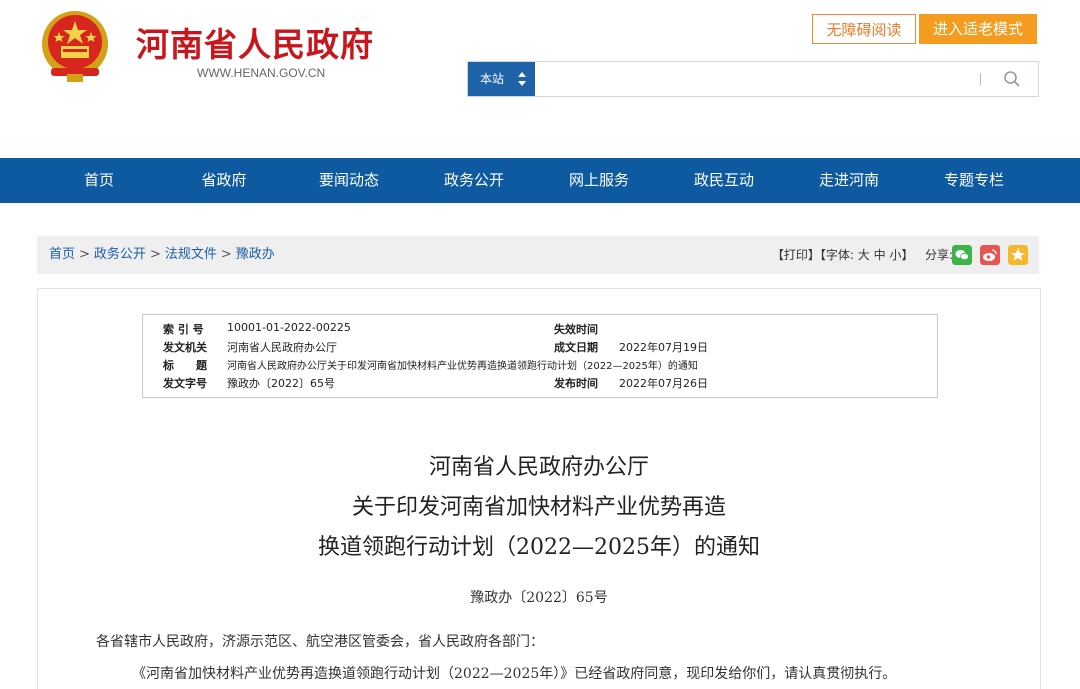  I want to click on search-scope-select: 本站, so click(501, 79).